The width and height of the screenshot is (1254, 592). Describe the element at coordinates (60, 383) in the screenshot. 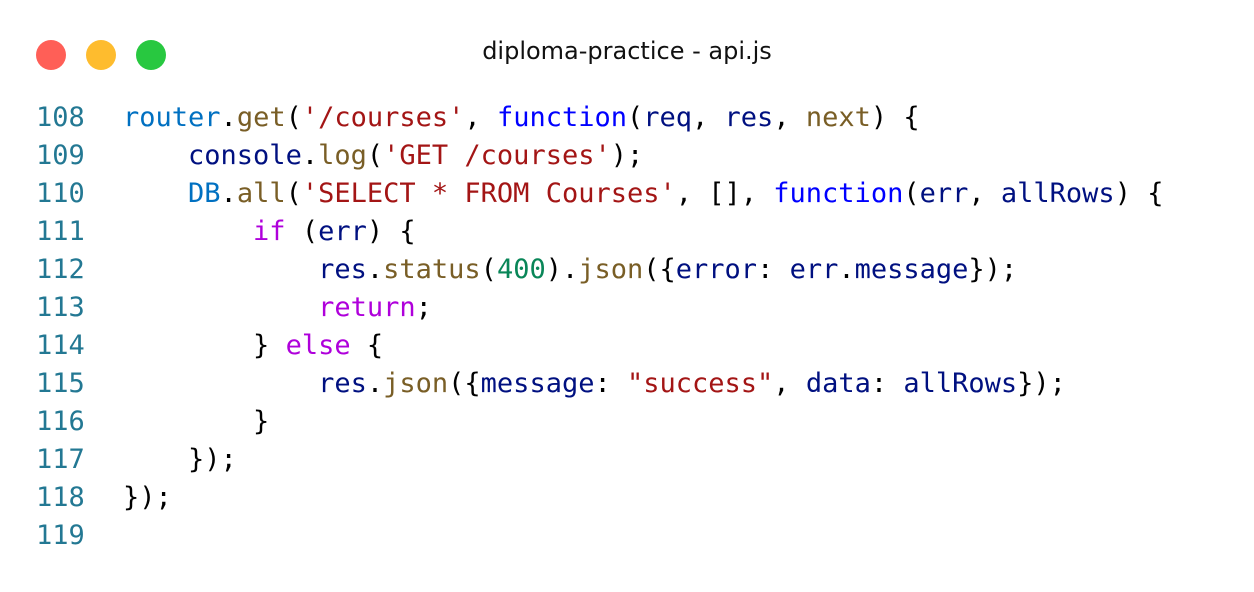

I see `line-number: 115` at that location.